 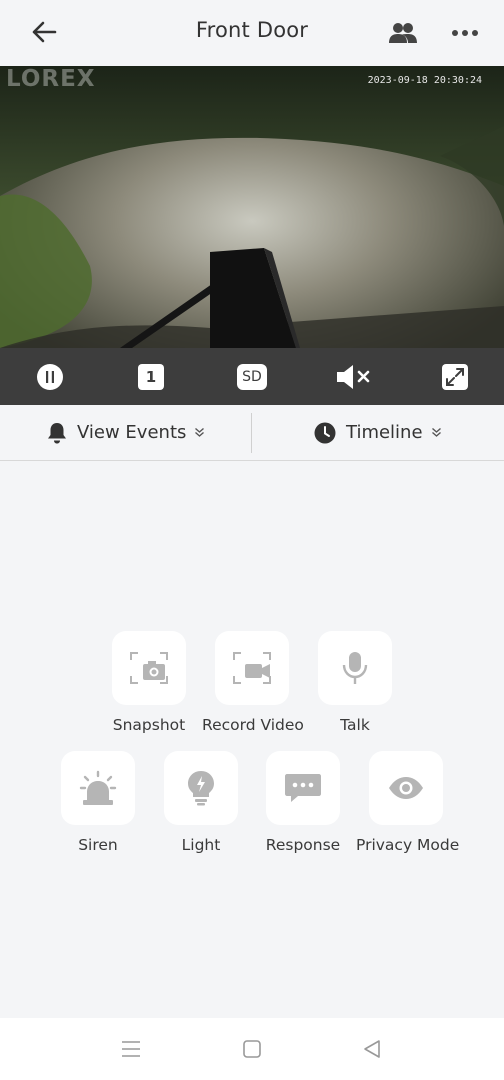 What do you see at coordinates (51, 79) in the screenshot?
I see `camera-watermark: LOREX` at bounding box center [51, 79].